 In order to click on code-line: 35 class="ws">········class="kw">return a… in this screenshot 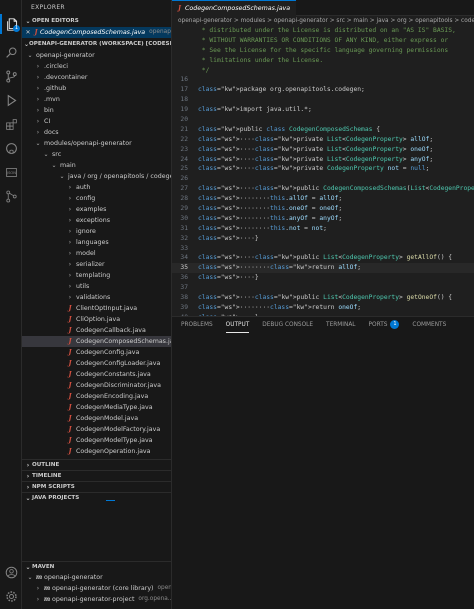, I will do `click(323, 268)`.